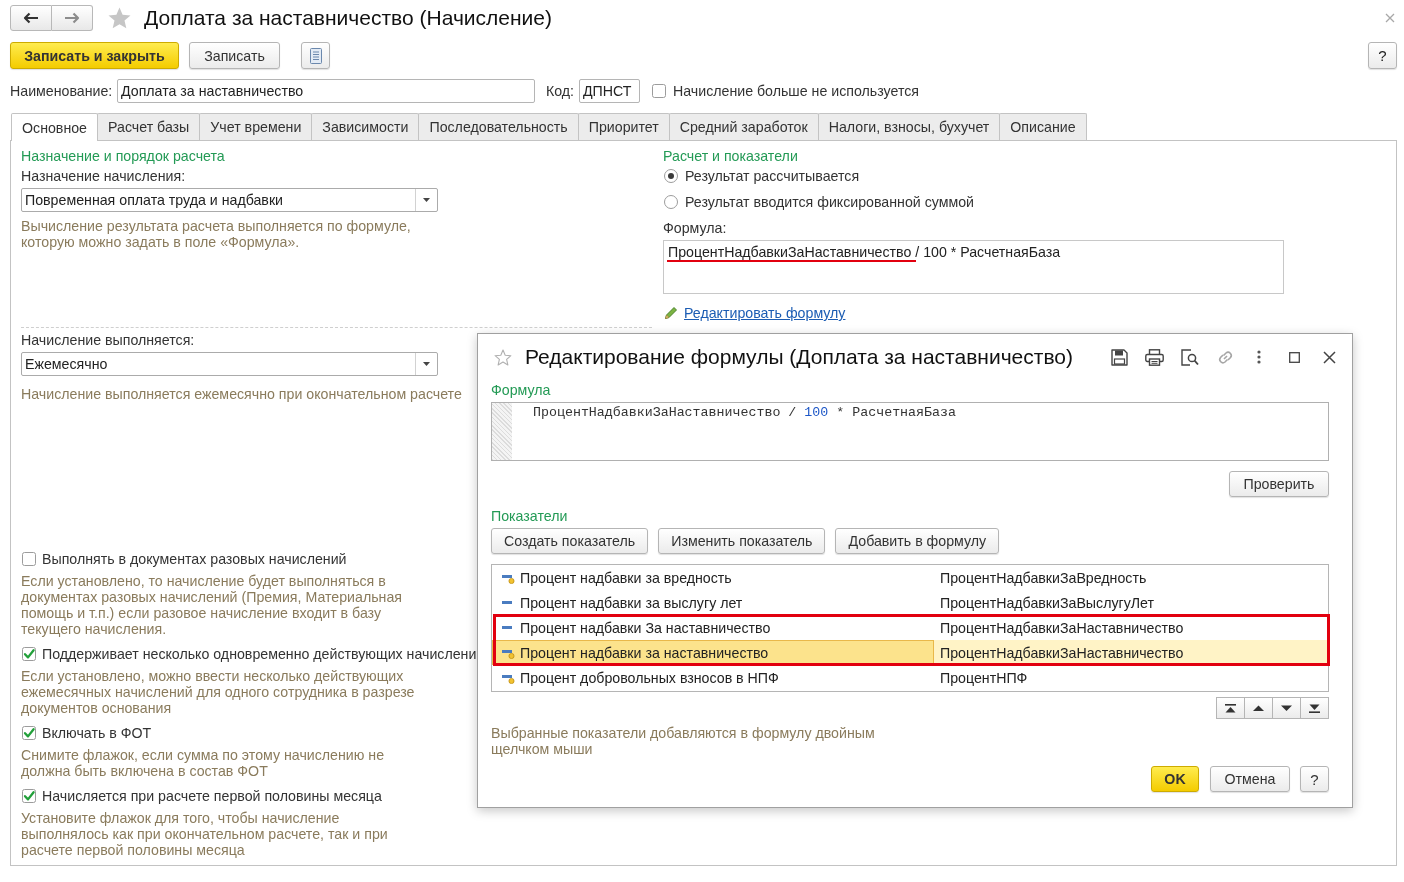 The width and height of the screenshot is (1404, 882). I want to click on page-magnifier-icon, so click(1190, 357).